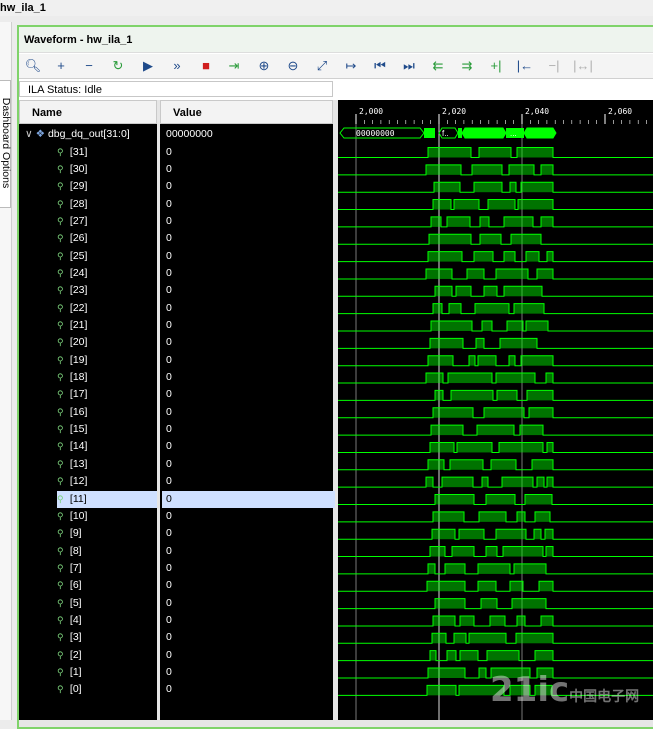 The image size is (653, 729). Describe the element at coordinates (467, 66) in the screenshot. I see `next-transition-icon: ⇉` at that location.